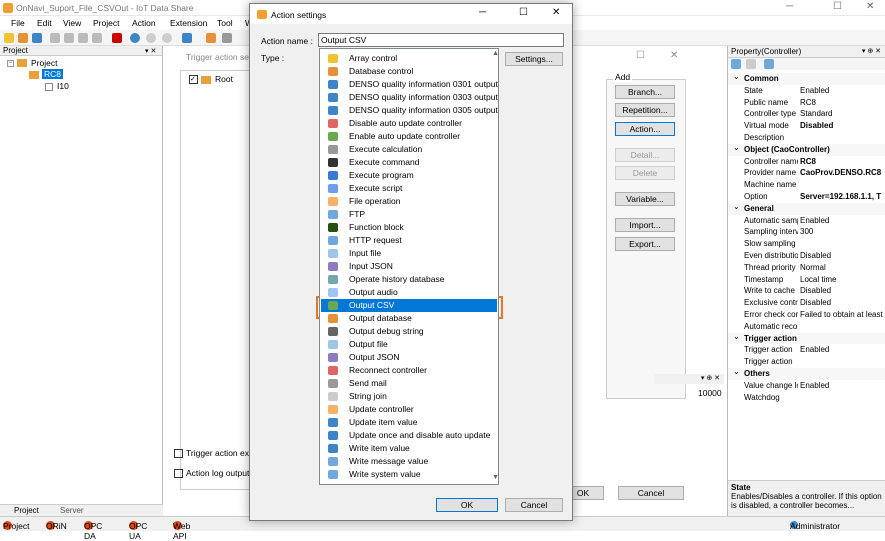 This screenshot has height=541, width=885. What do you see at coordinates (789, 6) in the screenshot?
I see `minimize-icon: ─` at bounding box center [789, 6].